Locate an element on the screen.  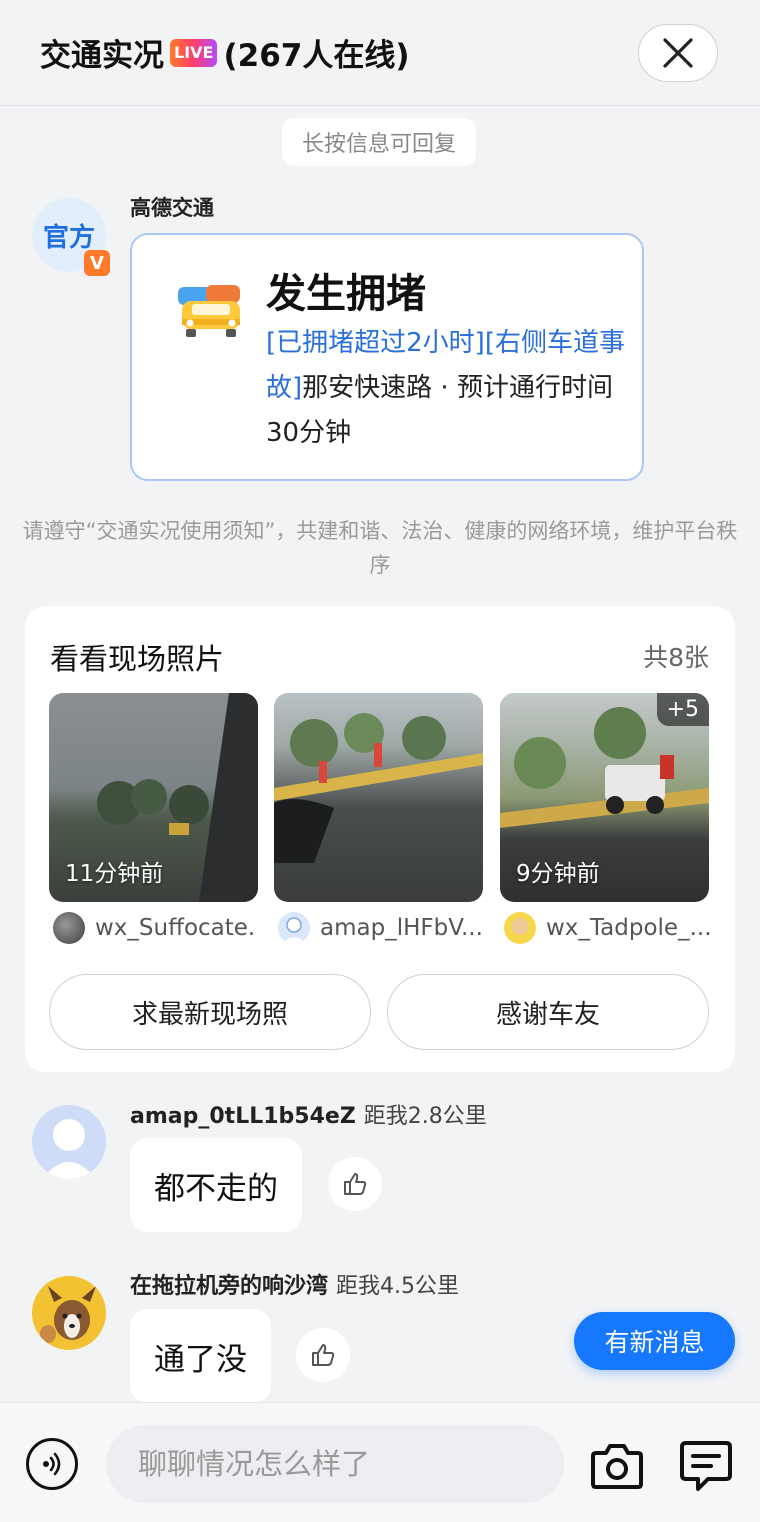
photo-time: 9分钟前 is located at coordinates (558, 874).